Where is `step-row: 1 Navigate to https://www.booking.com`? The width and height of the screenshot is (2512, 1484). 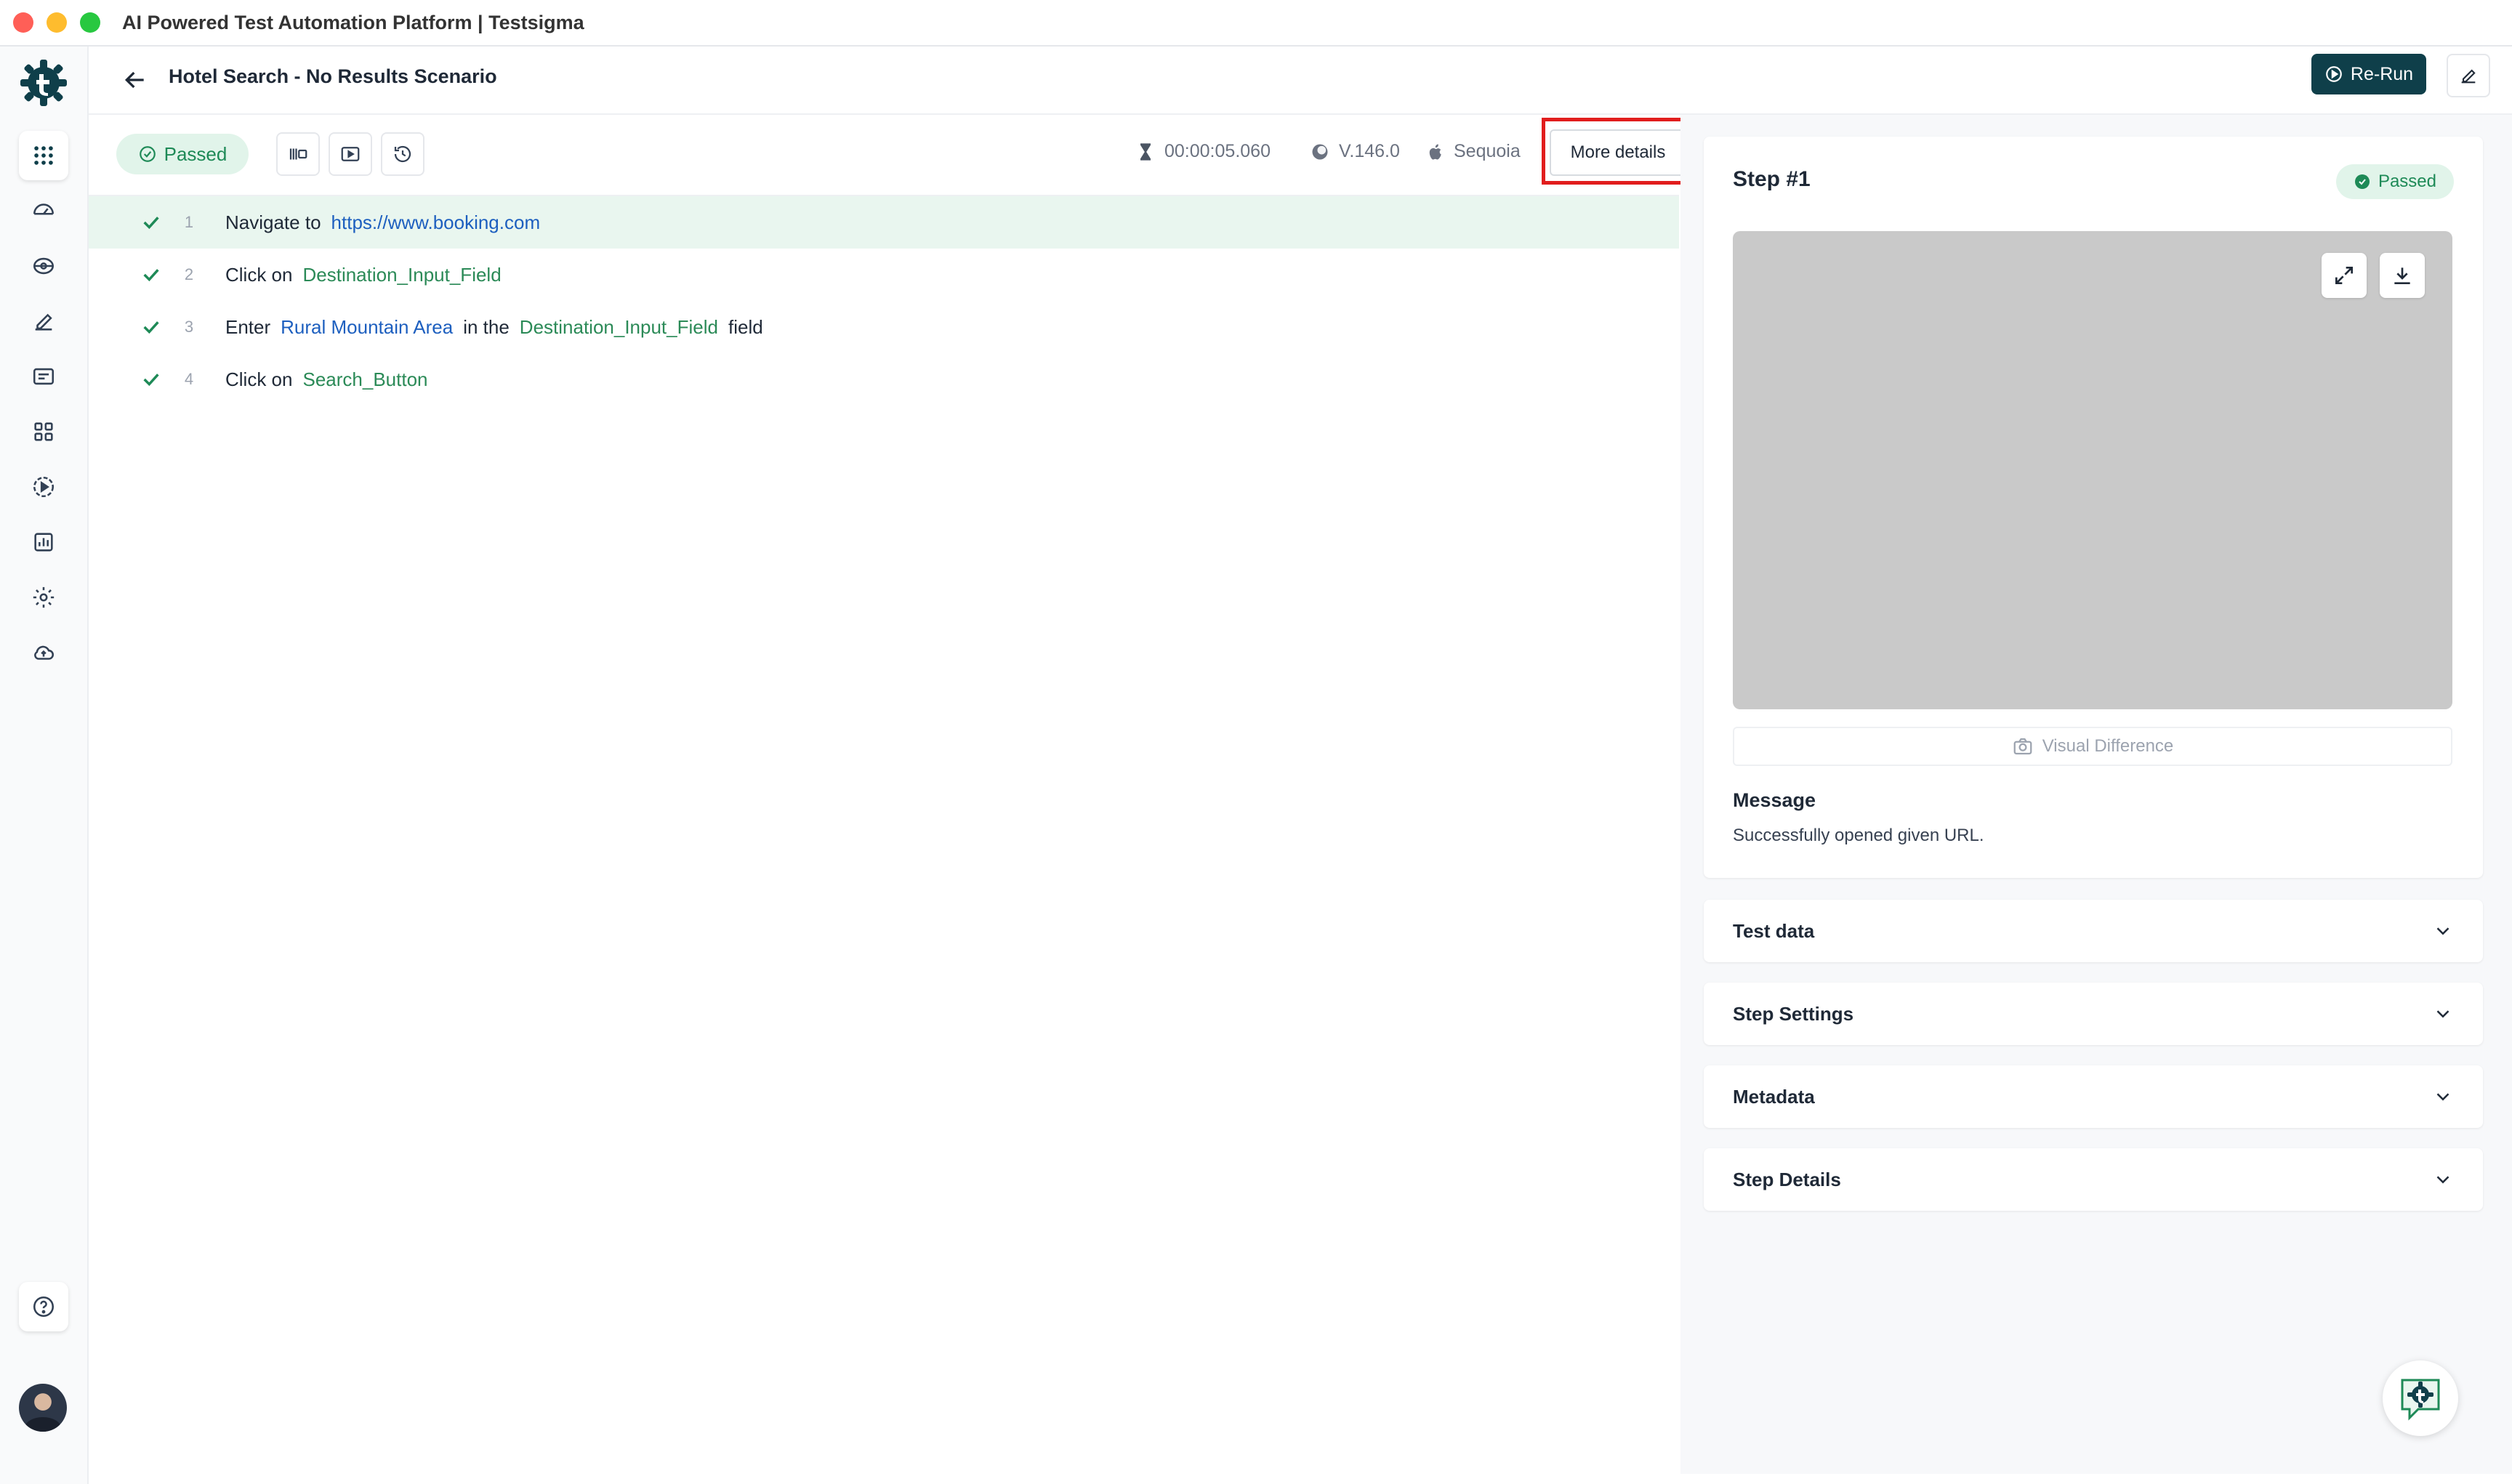 step-row: 1 Navigate to https://www.booking.com is located at coordinates (884, 223).